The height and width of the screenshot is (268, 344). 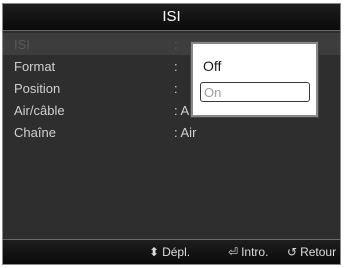 I want to click on enter-icon: ⏎, so click(x=233, y=252).